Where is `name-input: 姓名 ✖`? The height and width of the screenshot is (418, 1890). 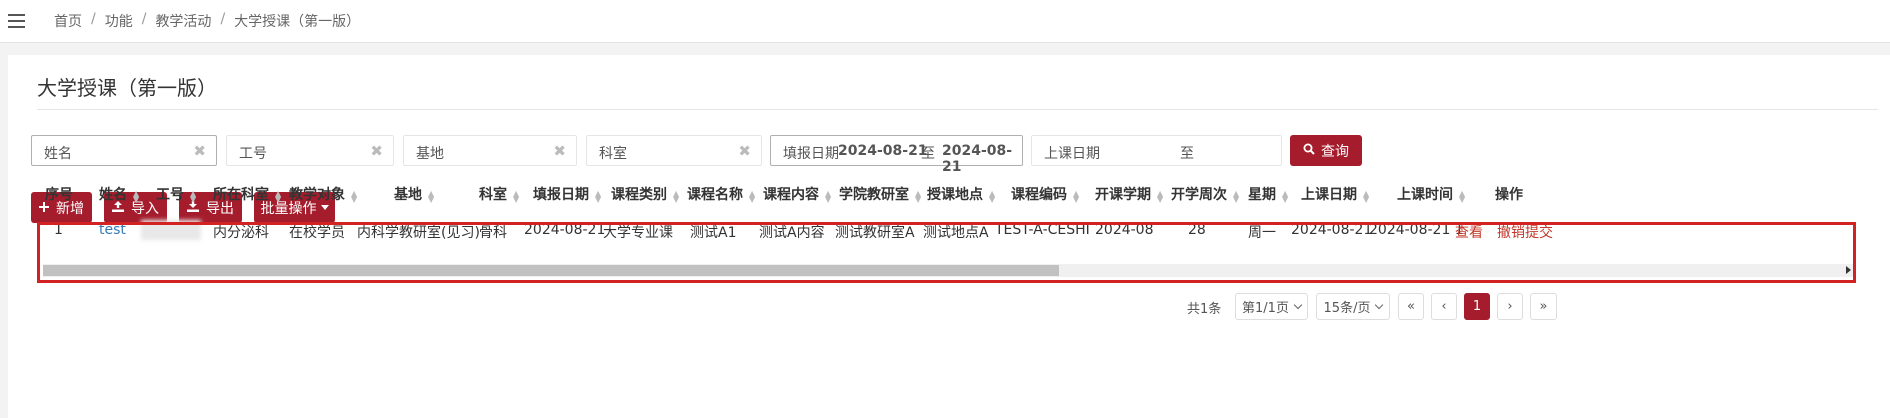 name-input: 姓名 ✖ is located at coordinates (124, 150).